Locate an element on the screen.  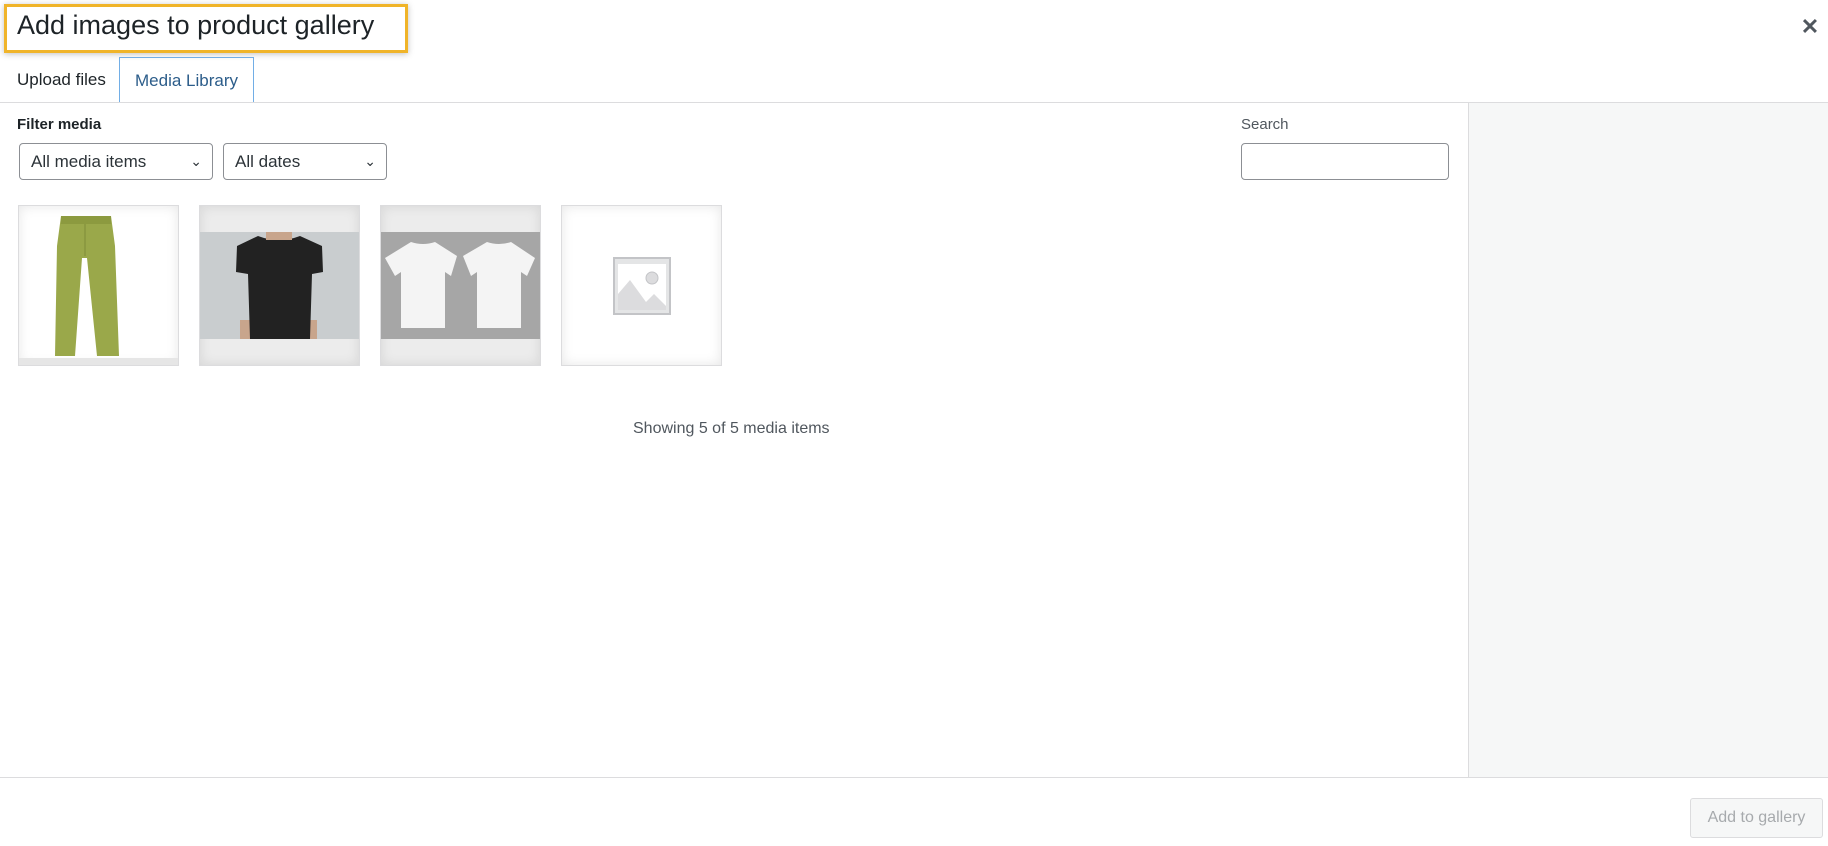
media-item-placeholder is located at coordinates (641, 285).